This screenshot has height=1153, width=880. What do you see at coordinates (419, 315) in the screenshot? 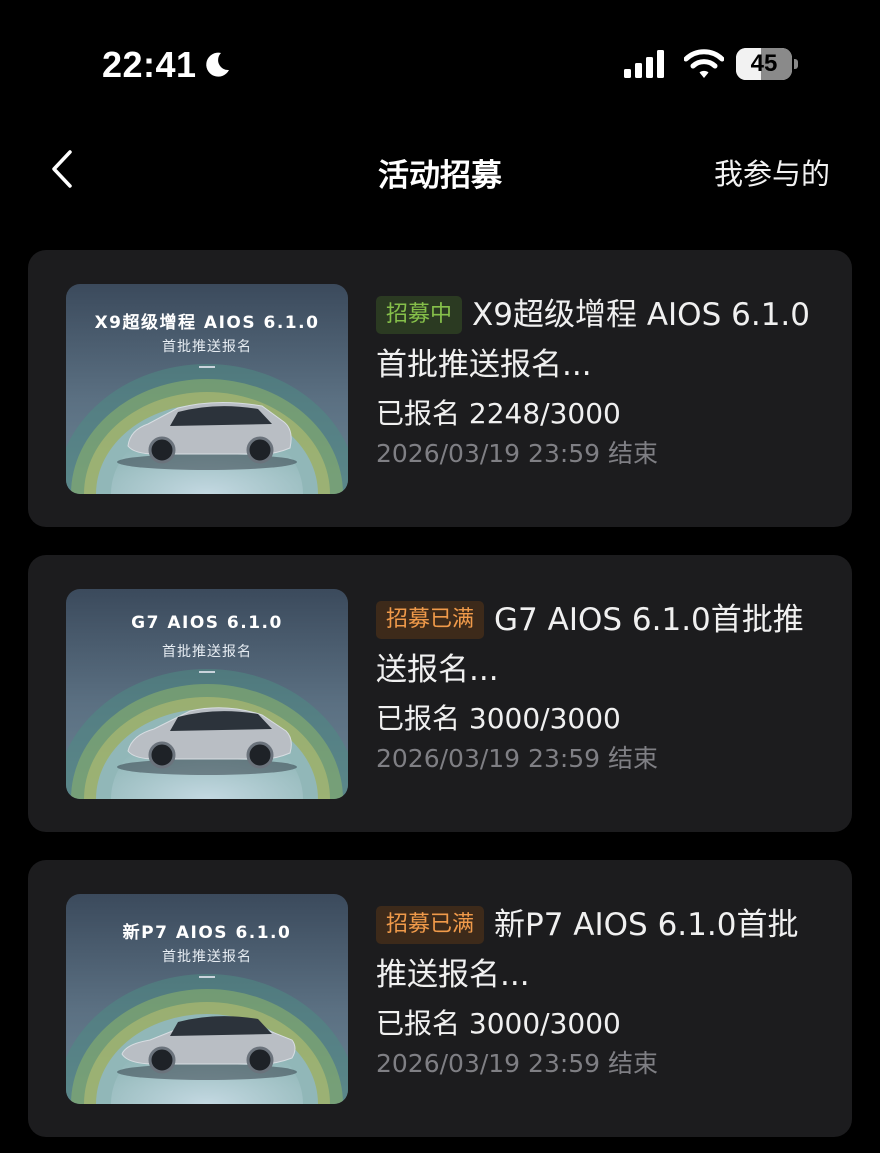
I see `status-badge: 招募中` at bounding box center [419, 315].